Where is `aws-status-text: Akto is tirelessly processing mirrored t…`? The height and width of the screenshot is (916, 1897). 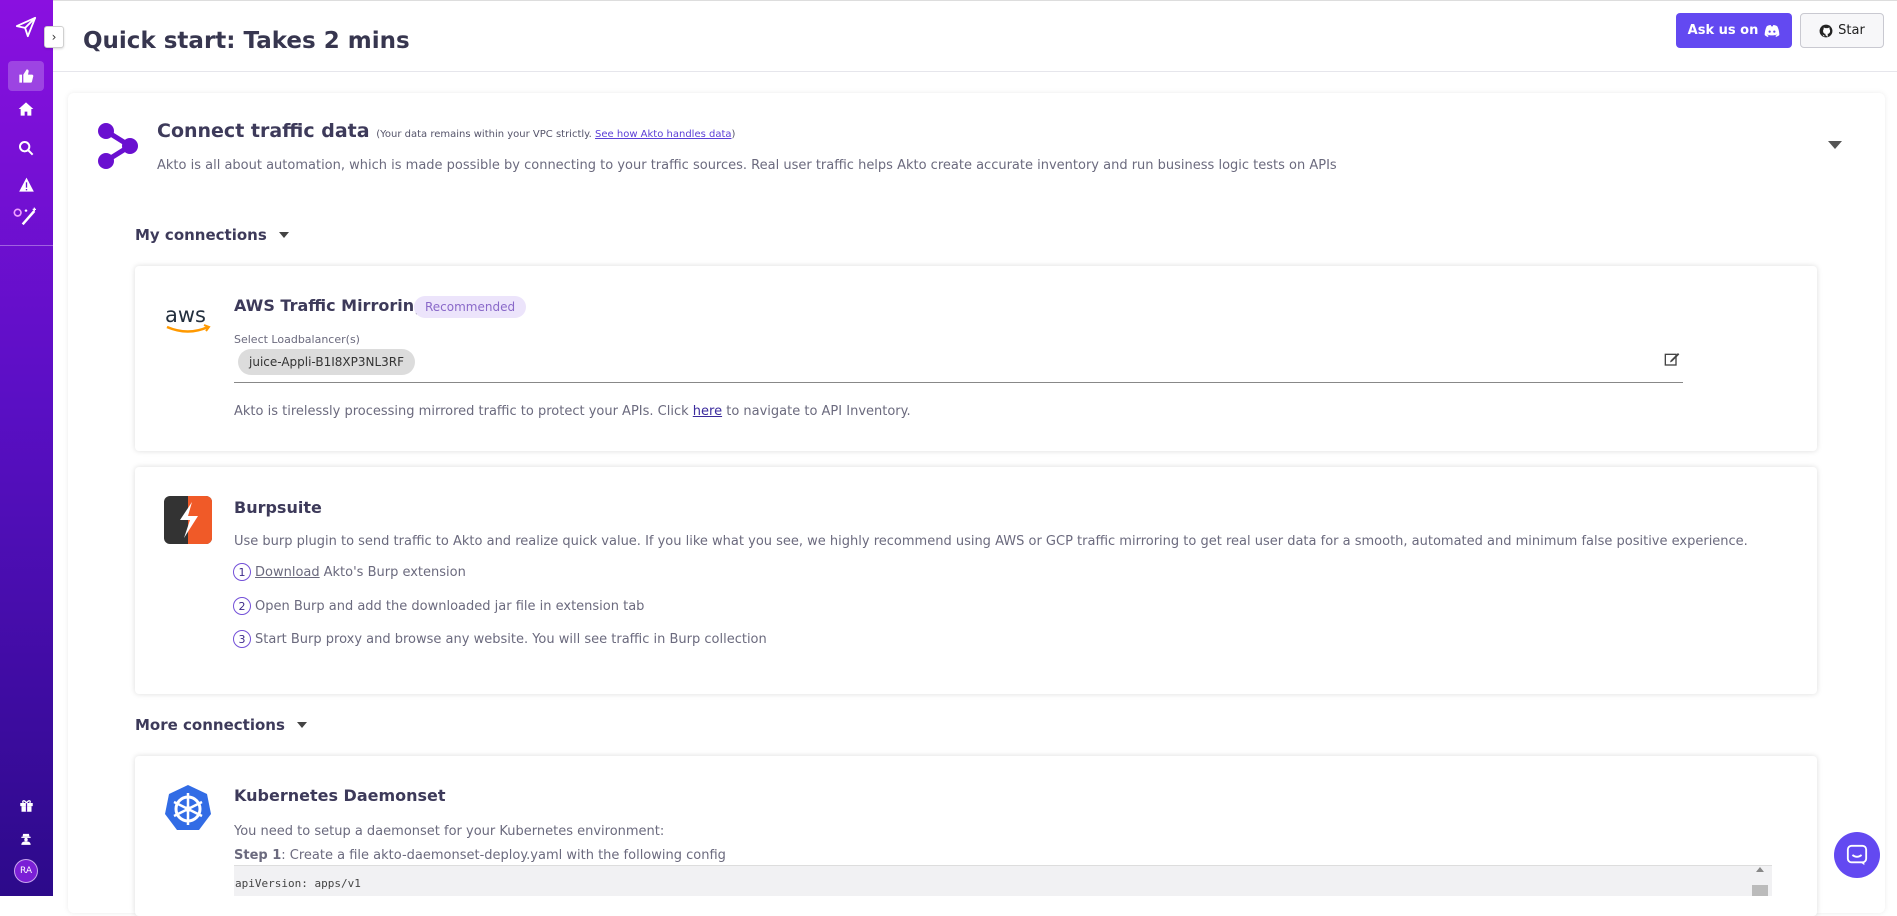
aws-status-text: Akto is tirelessly processing mirrored t… is located at coordinates (572, 411).